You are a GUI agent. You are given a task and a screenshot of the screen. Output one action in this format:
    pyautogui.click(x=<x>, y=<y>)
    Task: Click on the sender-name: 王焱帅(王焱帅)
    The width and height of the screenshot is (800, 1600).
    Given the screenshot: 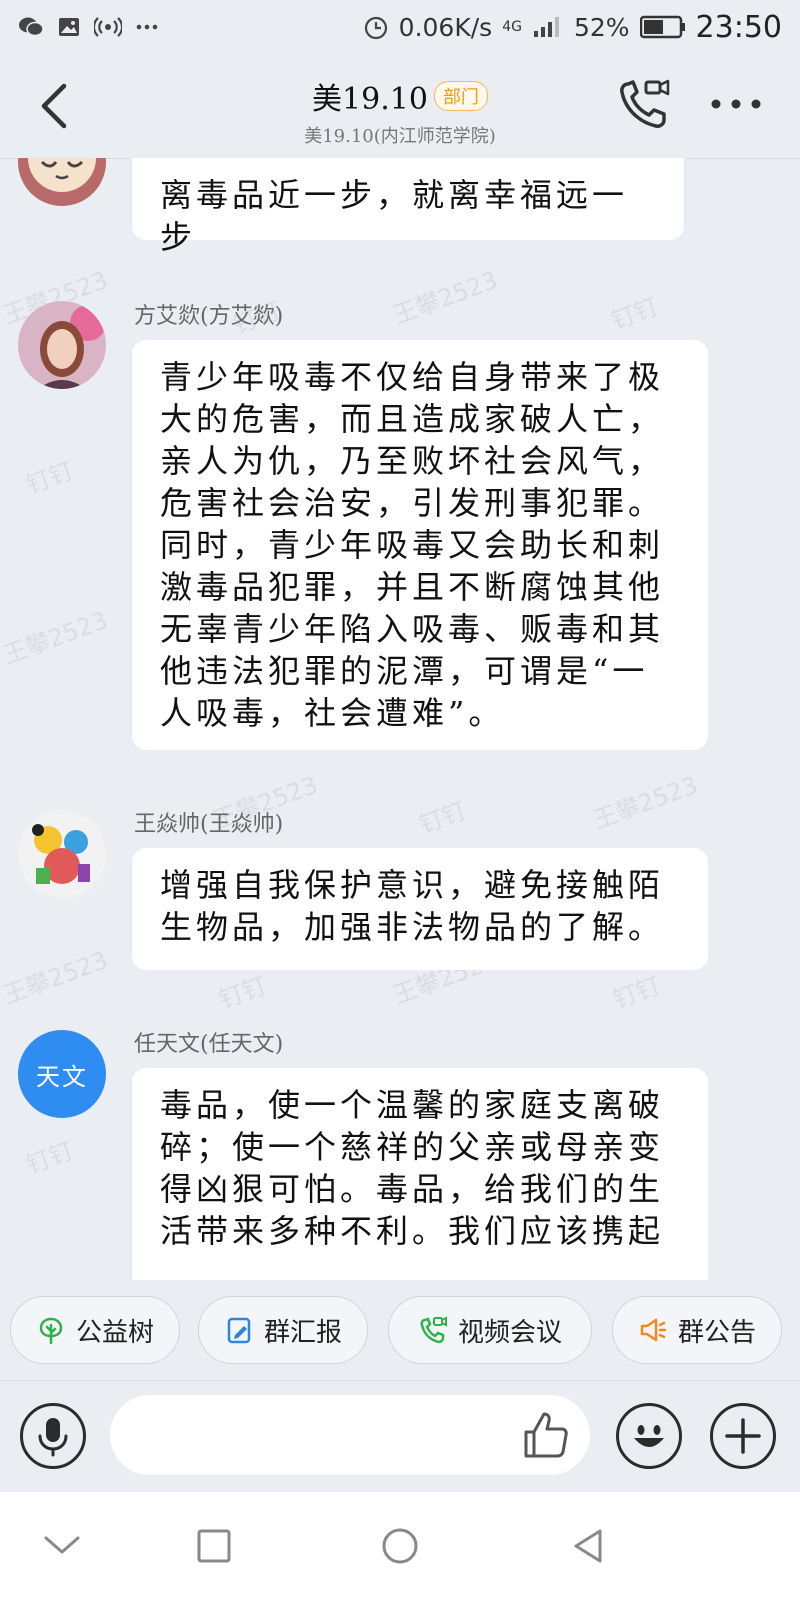 What is the action you would take?
    pyautogui.click(x=209, y=824)
    